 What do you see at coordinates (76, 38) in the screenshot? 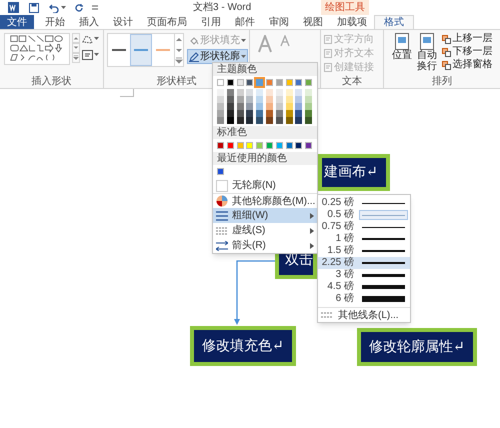
I see `scroll-up-icon` at bounding box center [76, 38].